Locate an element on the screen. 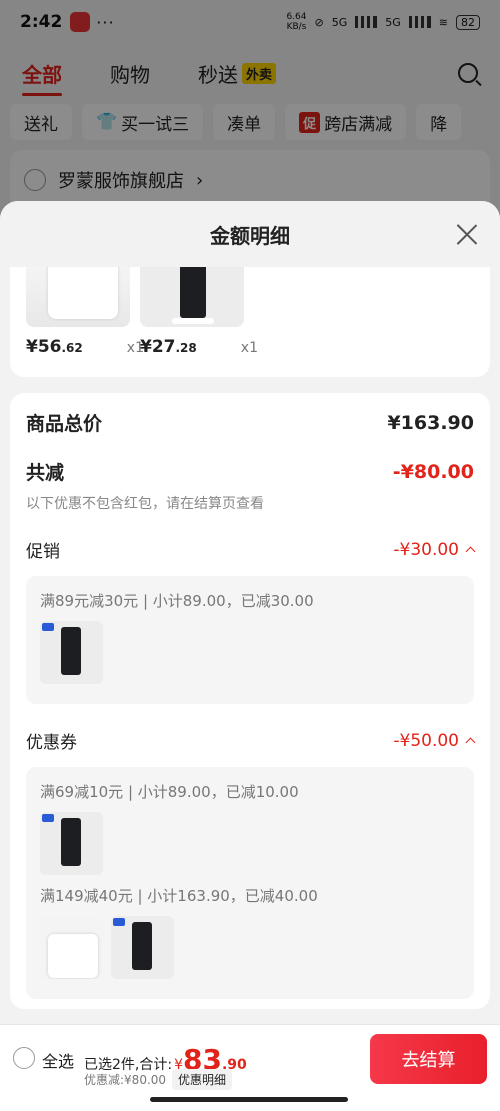 The image size is (500, 1111). discount-value: -¥80.00 is located at coordinates (433, 471).